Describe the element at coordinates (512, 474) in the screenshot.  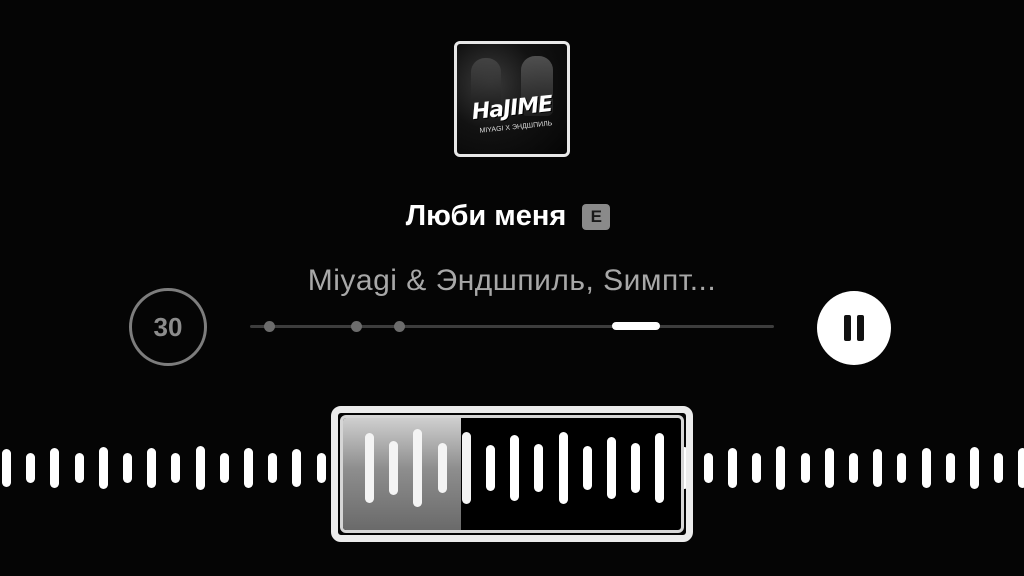
I see `selection-window` at that location.